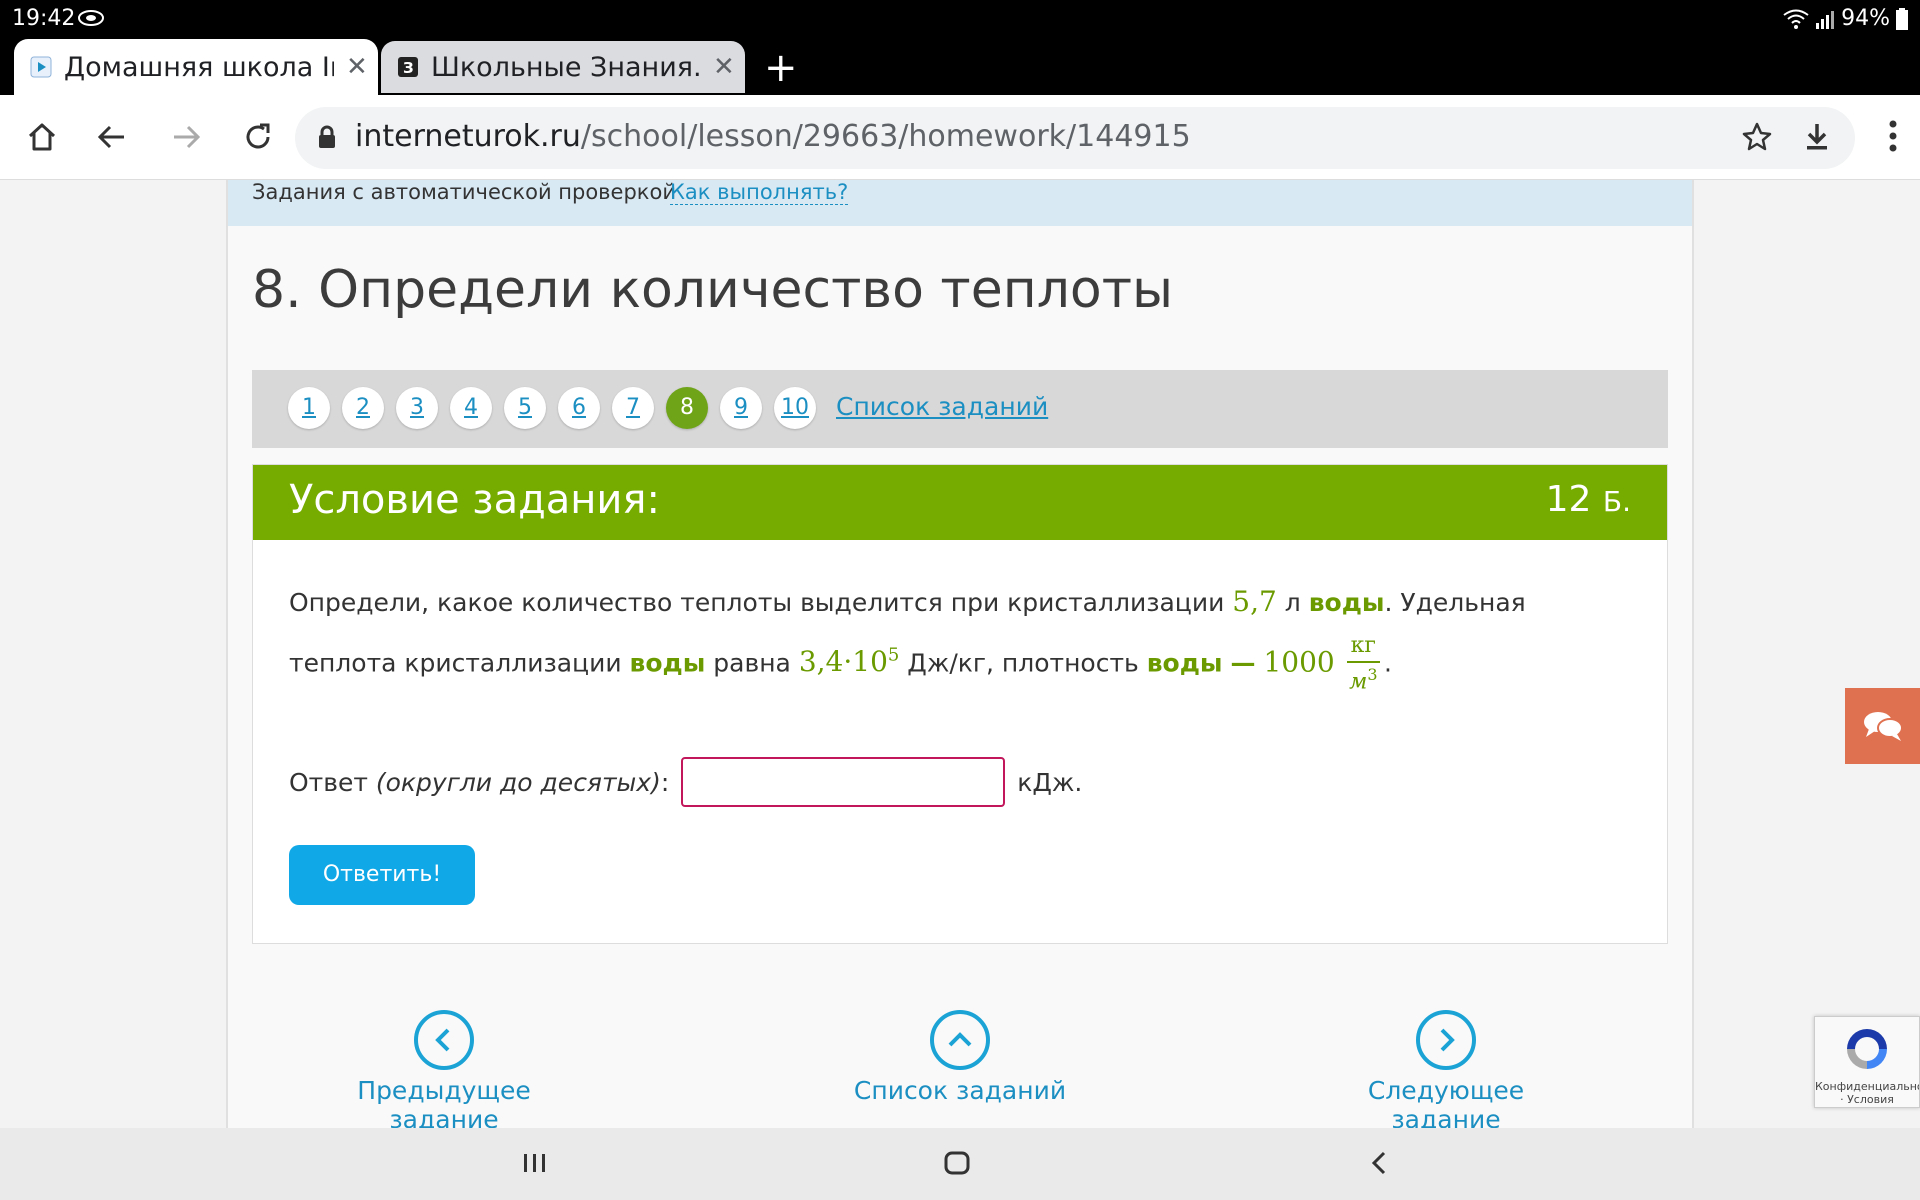 Image resolution: width=1920 pixels, height=1200 pixels. I want to click on znania-favicon-icon: З, so click(408, 67).